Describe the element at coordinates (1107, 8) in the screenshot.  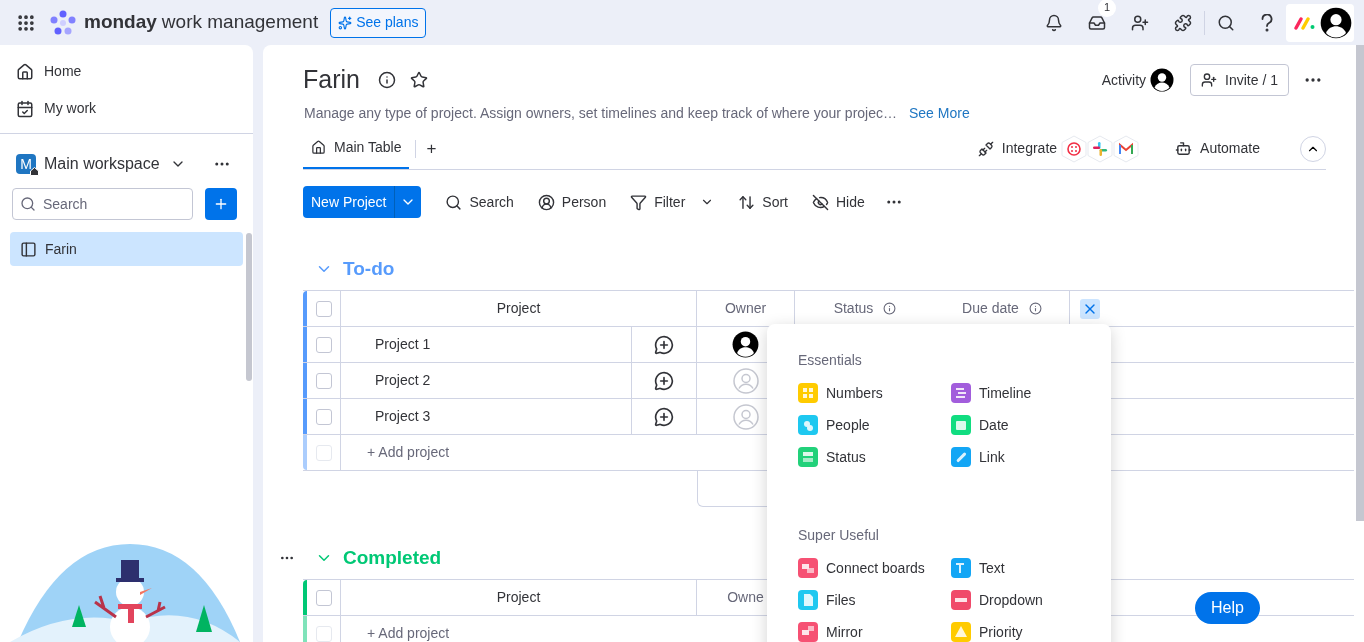
I see `inbox-count-badge: 1` at that location.